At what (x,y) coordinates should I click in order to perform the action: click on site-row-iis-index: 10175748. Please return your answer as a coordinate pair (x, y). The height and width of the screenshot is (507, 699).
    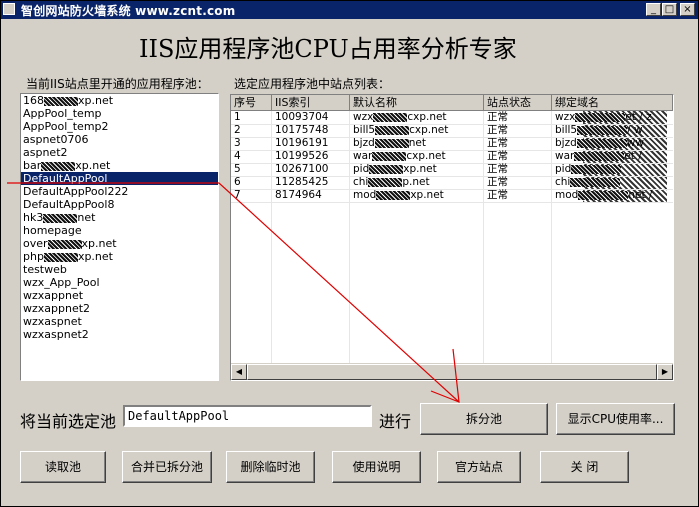
    Looking at the image, I should click on (311, 130).